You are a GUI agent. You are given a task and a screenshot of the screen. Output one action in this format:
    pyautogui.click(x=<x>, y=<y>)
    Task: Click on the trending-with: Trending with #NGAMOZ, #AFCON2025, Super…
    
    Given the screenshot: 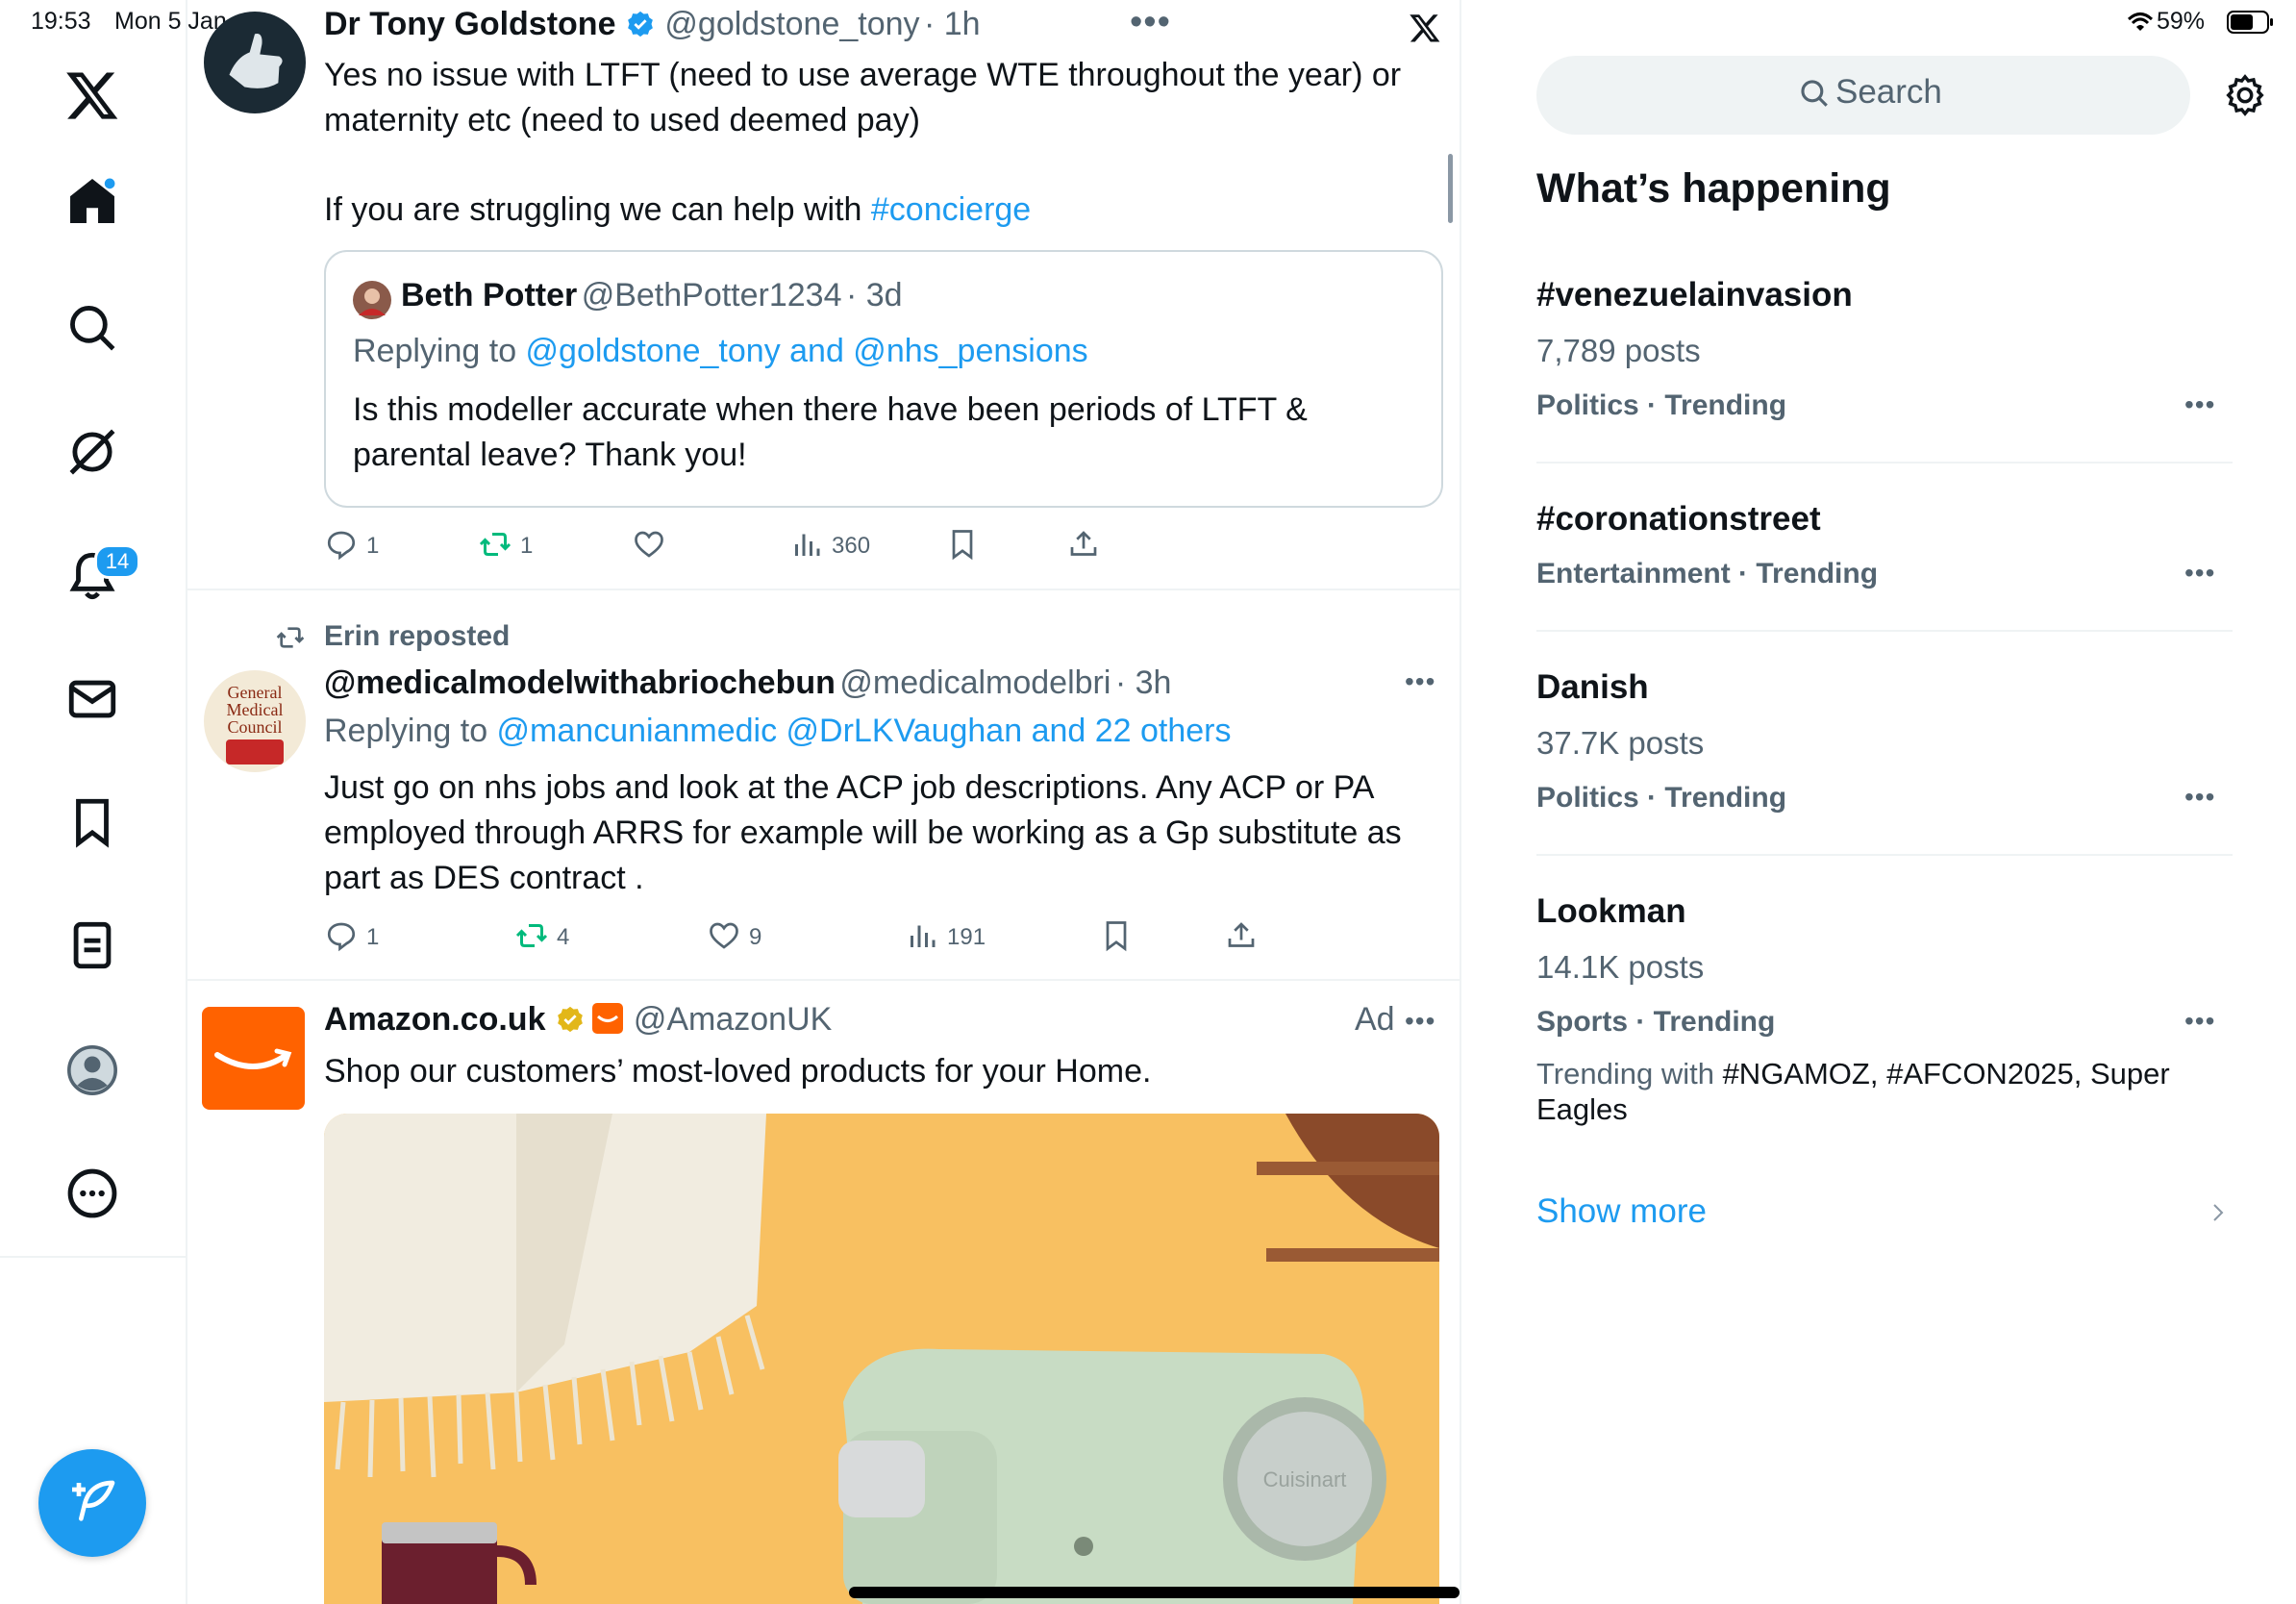 What is the action you would take?
    pyautogui.click(x=1872, y=1091)
    